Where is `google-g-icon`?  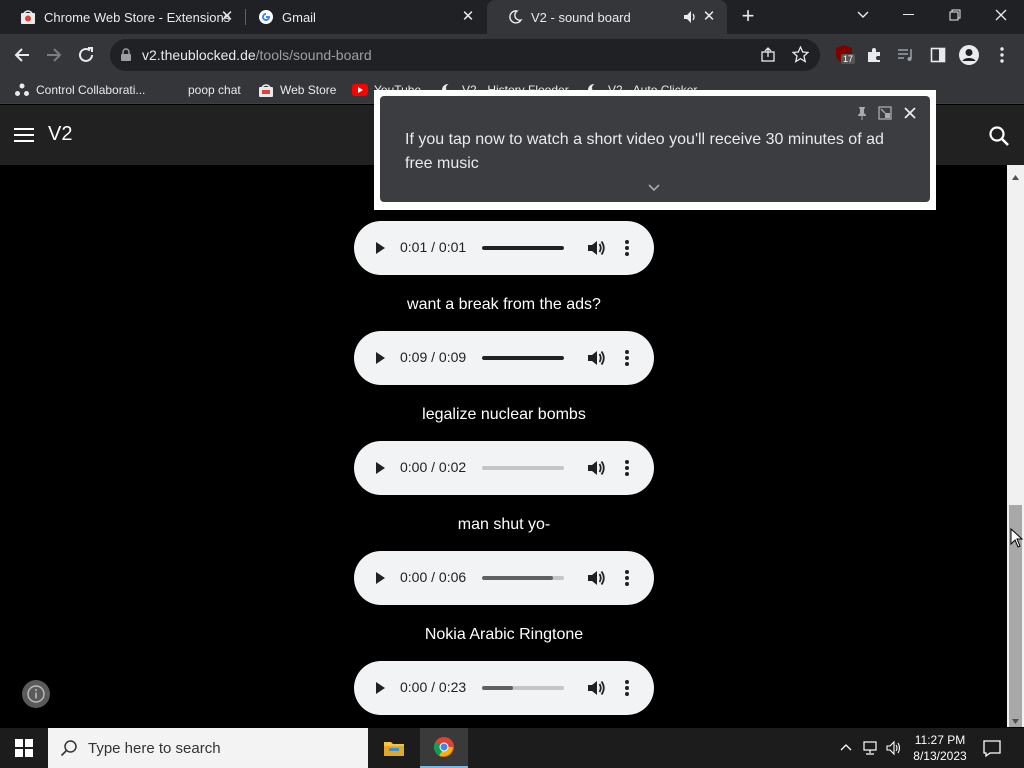
google-g-icon is located at coordinates (266, 17).